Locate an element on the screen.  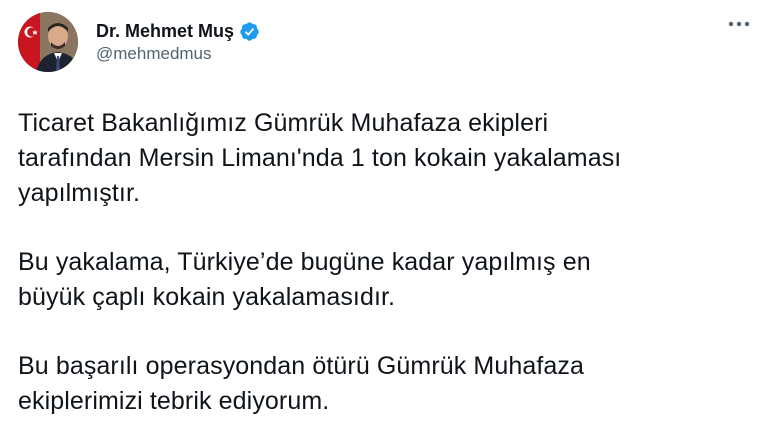
author-info: Dr. Mehmet Muş @mehmedmus is located at coordinates (178, 42).